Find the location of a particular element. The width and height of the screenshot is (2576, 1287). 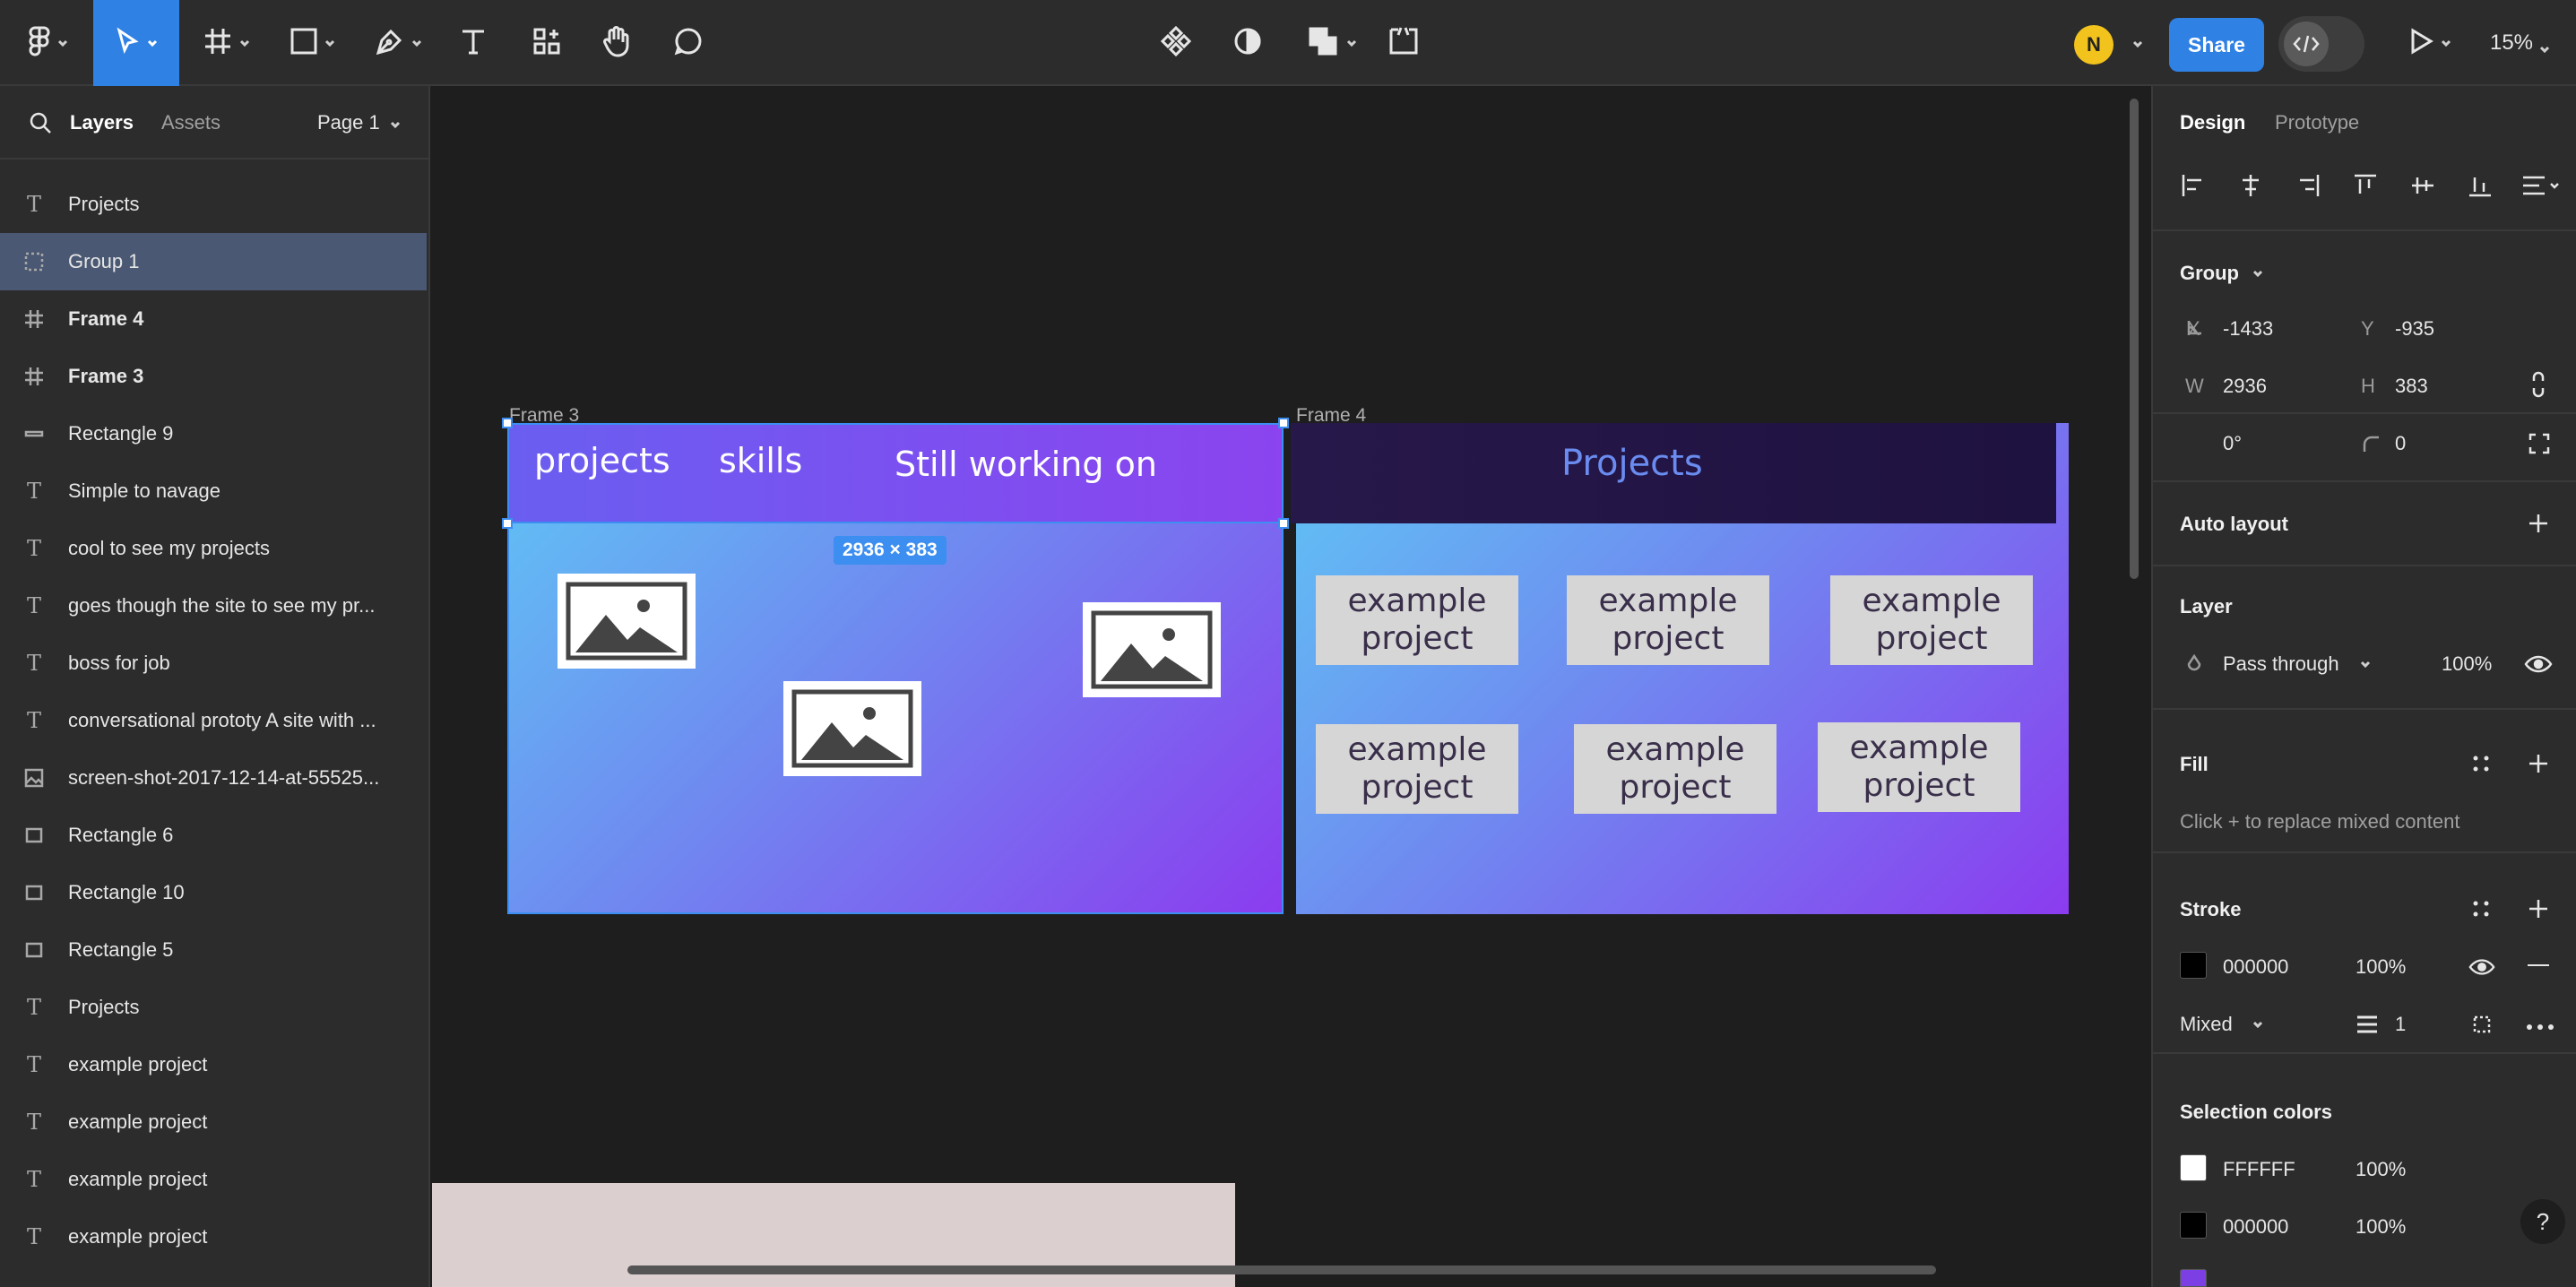

example-project-card: example project is located at coordinates (1417, 769).